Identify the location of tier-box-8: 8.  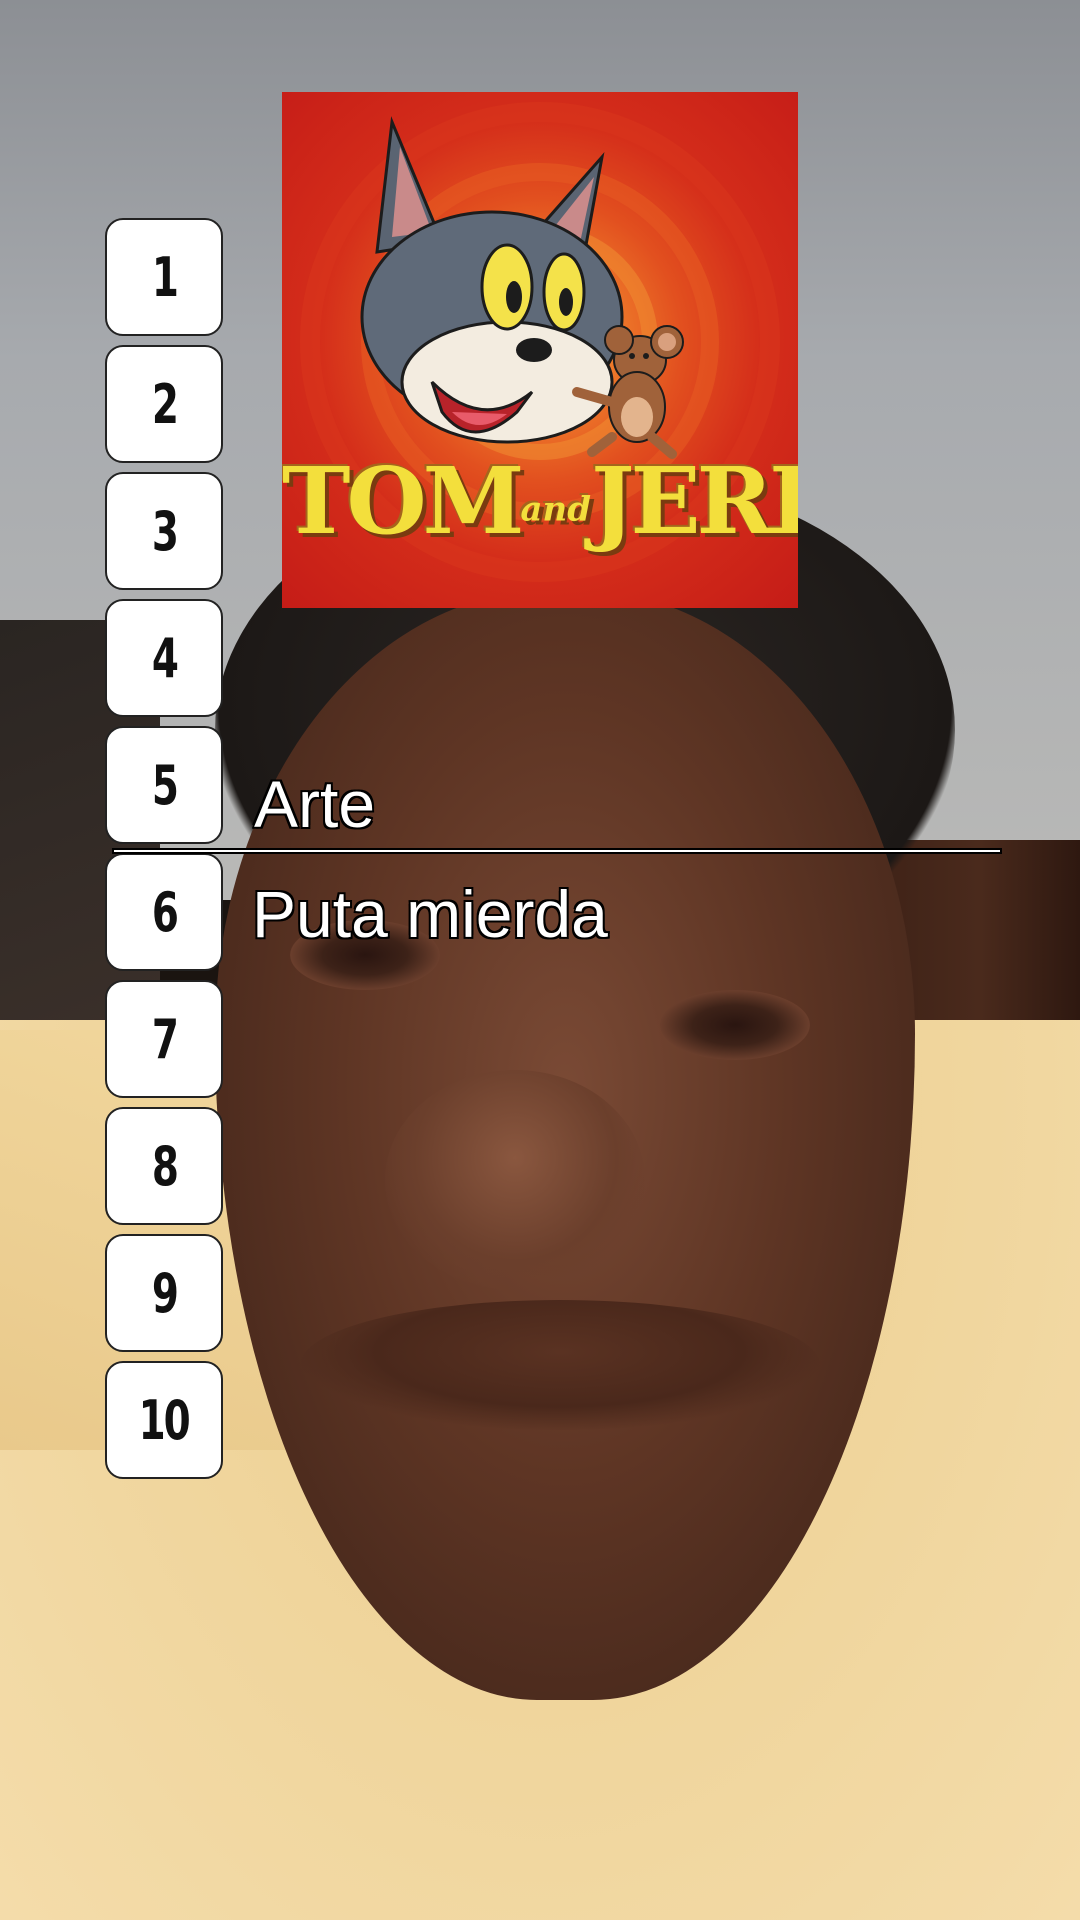
(164, 1166).